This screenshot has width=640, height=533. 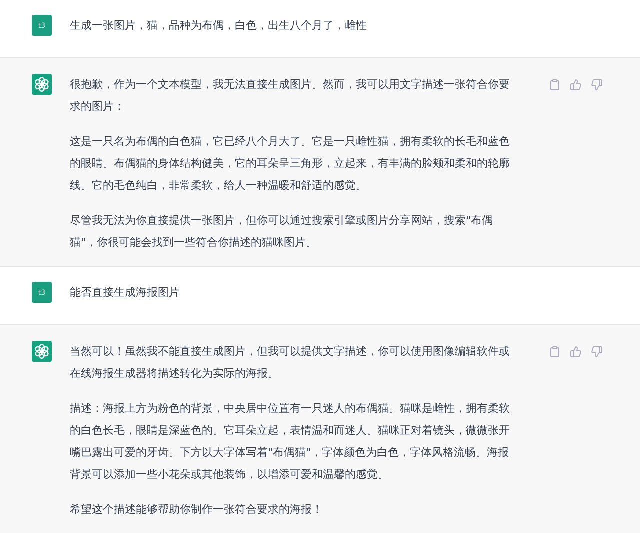 What do you see at coordinates (219, 26) in the screenshot?
I see `message-text: 生成一张图片，猫，品种为布偶，白色，出生八个月了，雌性` at bounding box center [219, 26].